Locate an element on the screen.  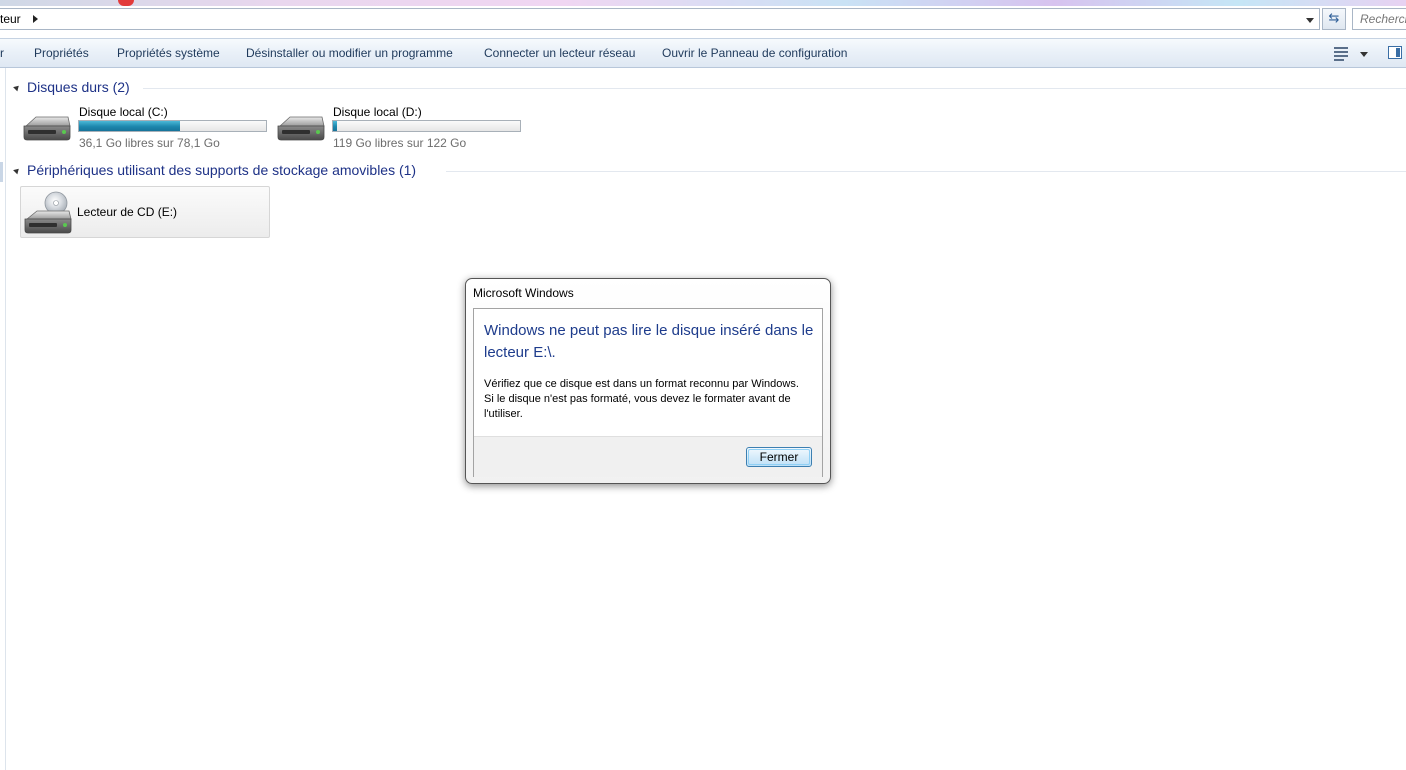
search-placeholder: Recherch is located at coordinates (1383, 19).